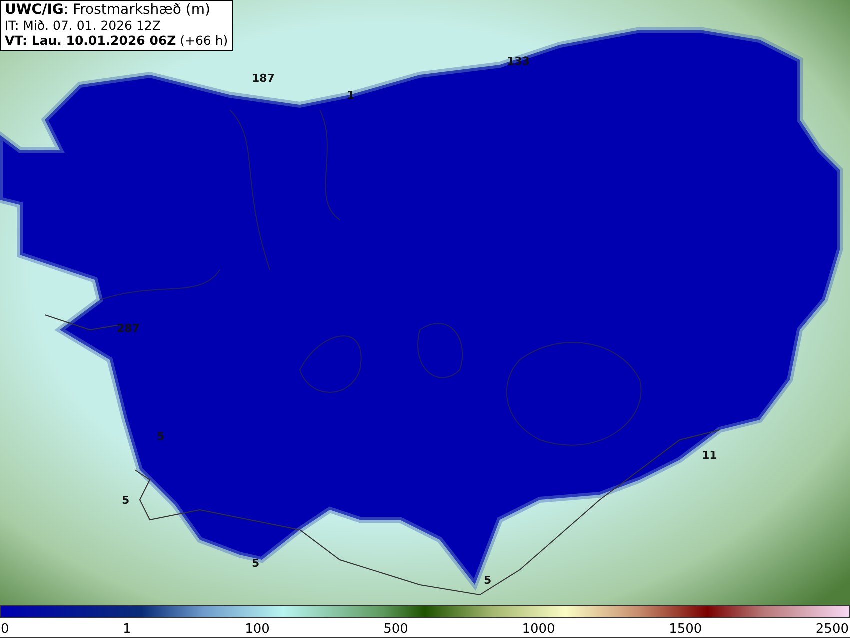 The image size is (850, 638). Describe the element at coordinates (83, 25) in the screenshot. I see `initial-time: IT: Mið. 07. 01. 2026 12Z` at that location.